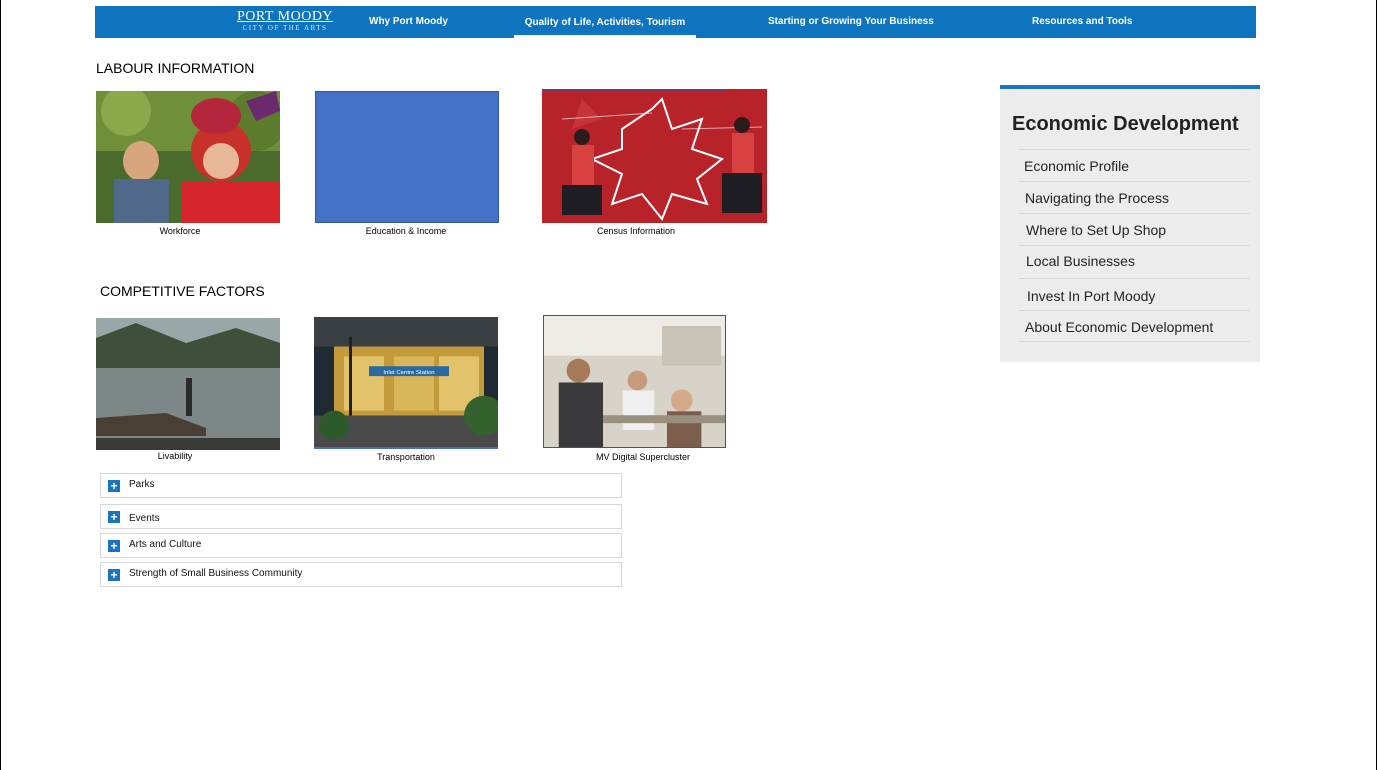 The width and height of the screenshot is (1377, 770). Describe the element at coordinates (1077, 166) in the screenshot. I see `sidebar-item-label: Economic Profile` at that location.